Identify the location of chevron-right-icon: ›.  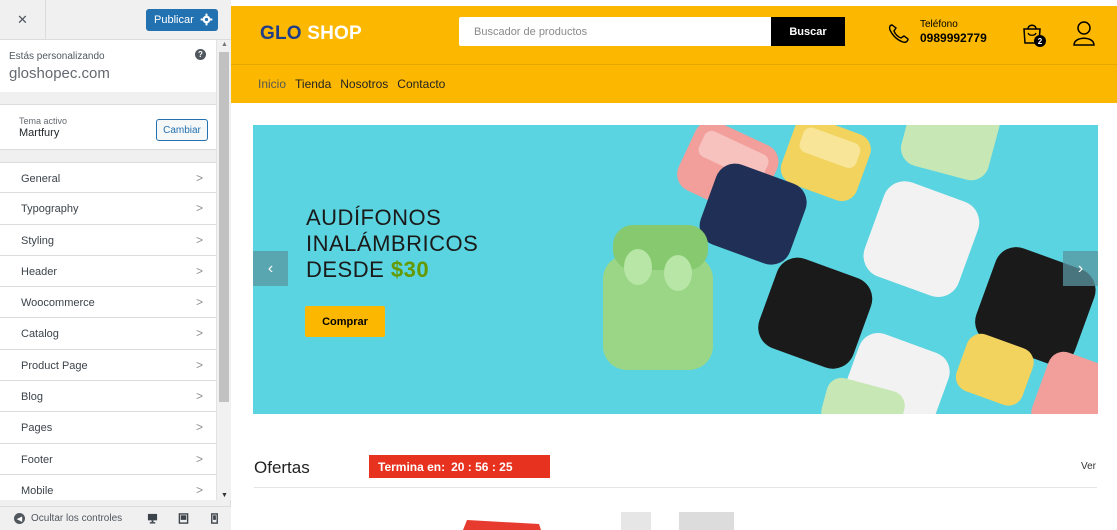
(1080, 268).